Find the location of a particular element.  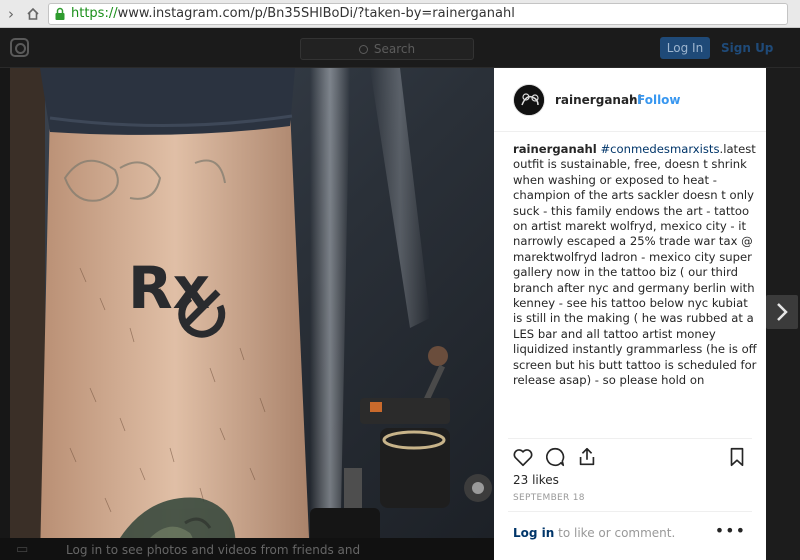

home-icon is located at coordinates (33, 14).